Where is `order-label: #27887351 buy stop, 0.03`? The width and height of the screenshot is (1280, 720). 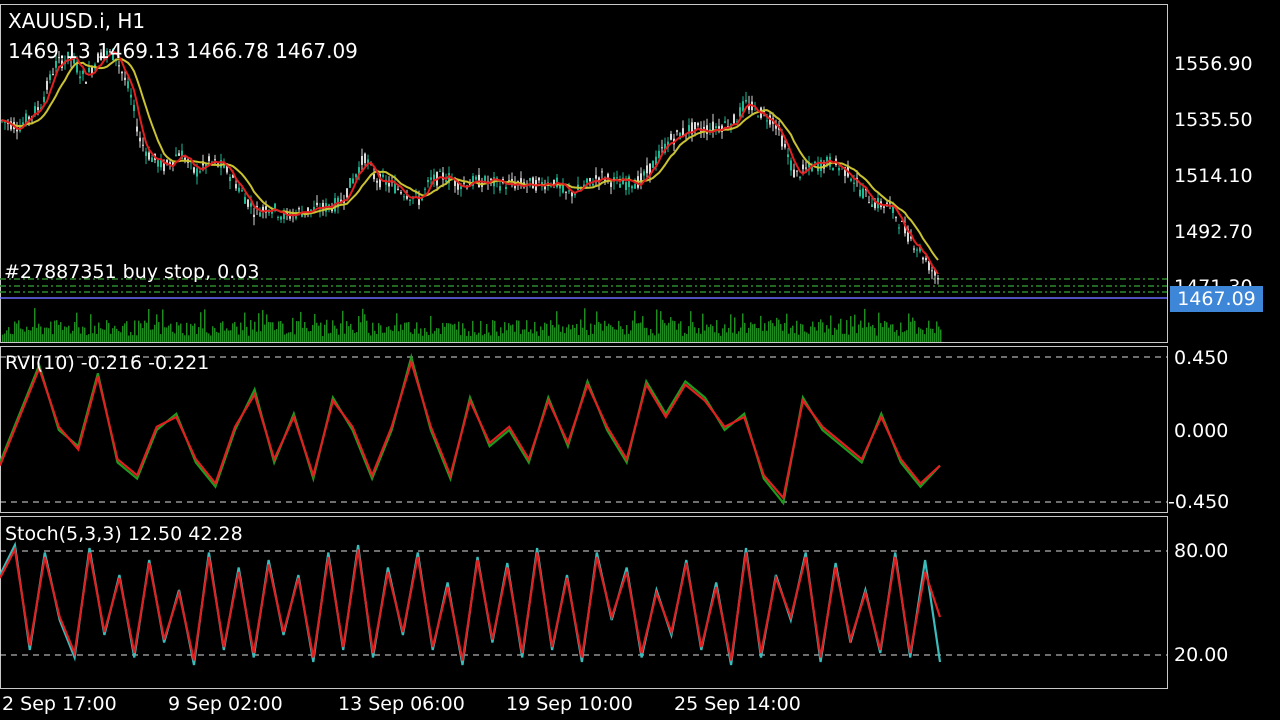
order-label: #27887351 buy stop, 0.03 is located at coordinates (131, 272).